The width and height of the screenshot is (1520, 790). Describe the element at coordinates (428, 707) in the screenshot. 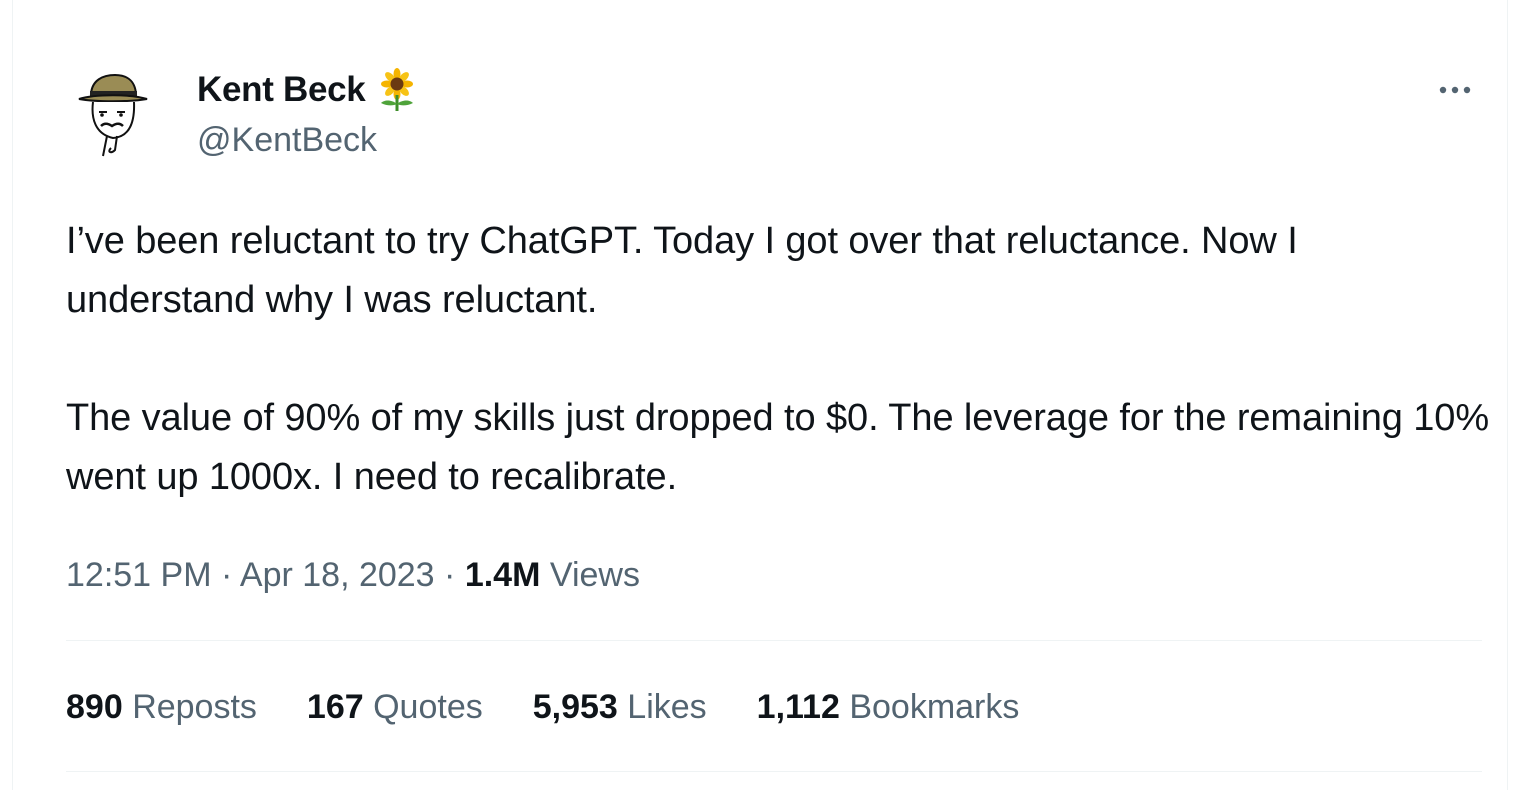

I see `stat-label: Quotes` at that location.